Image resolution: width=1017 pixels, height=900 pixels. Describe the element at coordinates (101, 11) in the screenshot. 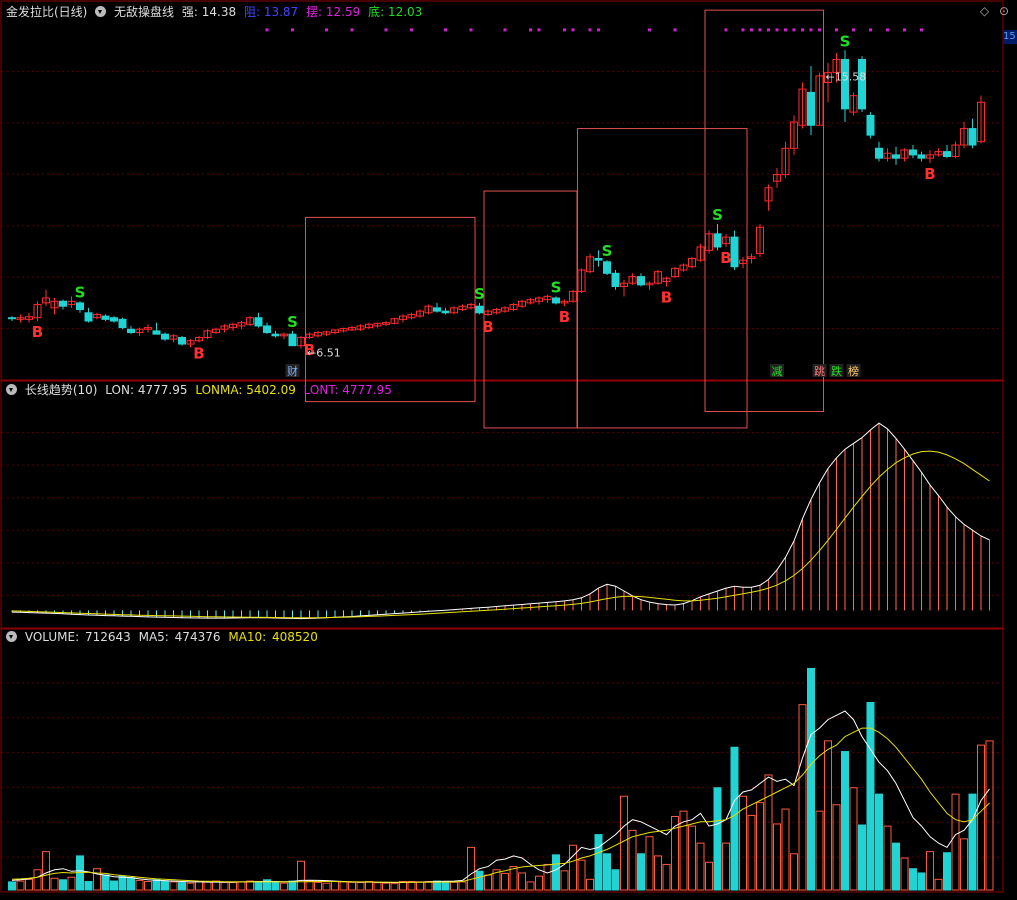

I see `indicator-menu-icon` at that location.